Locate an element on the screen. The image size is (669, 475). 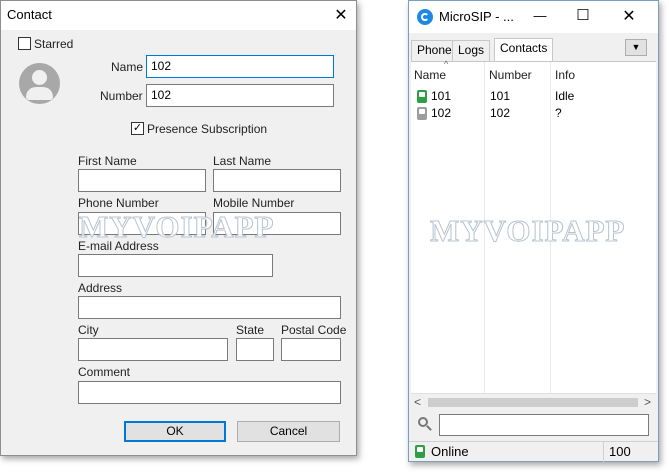
contact-number: 101 is located at coordinates (500, 96).